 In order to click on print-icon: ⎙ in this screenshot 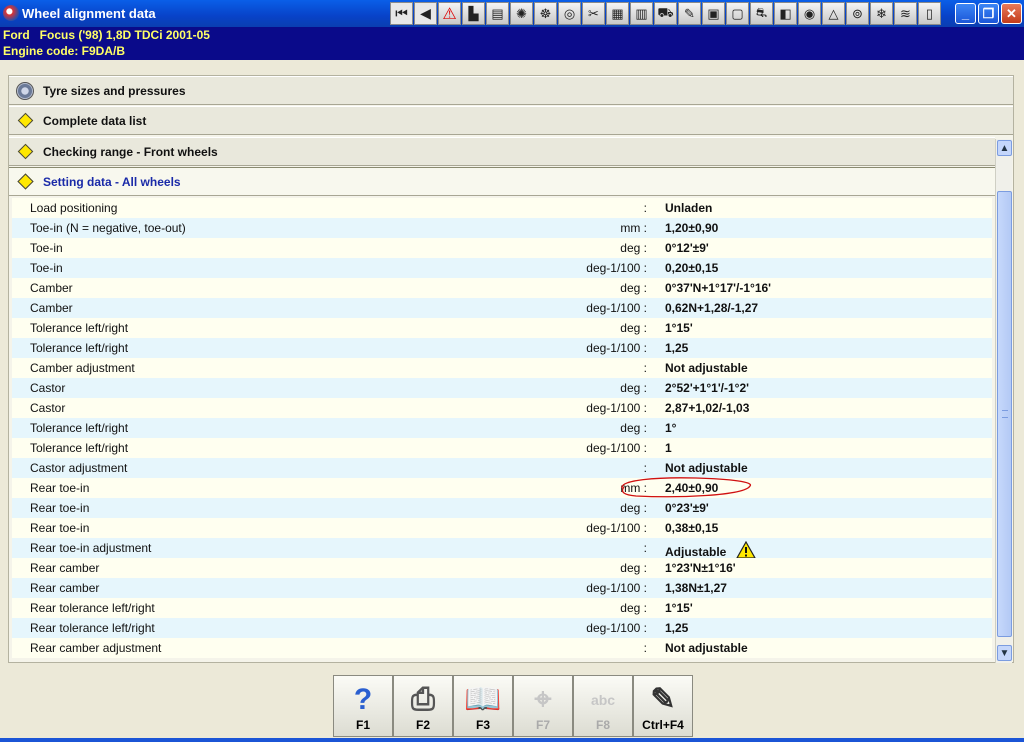, I will do `click(423, 699)`.